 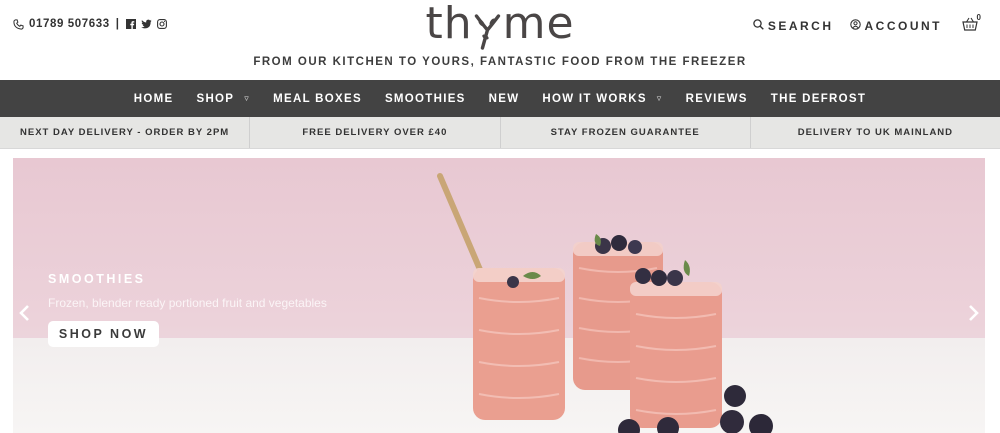 I want to click on nav-label: MEAL BOXES, so click(x=317, y=98).